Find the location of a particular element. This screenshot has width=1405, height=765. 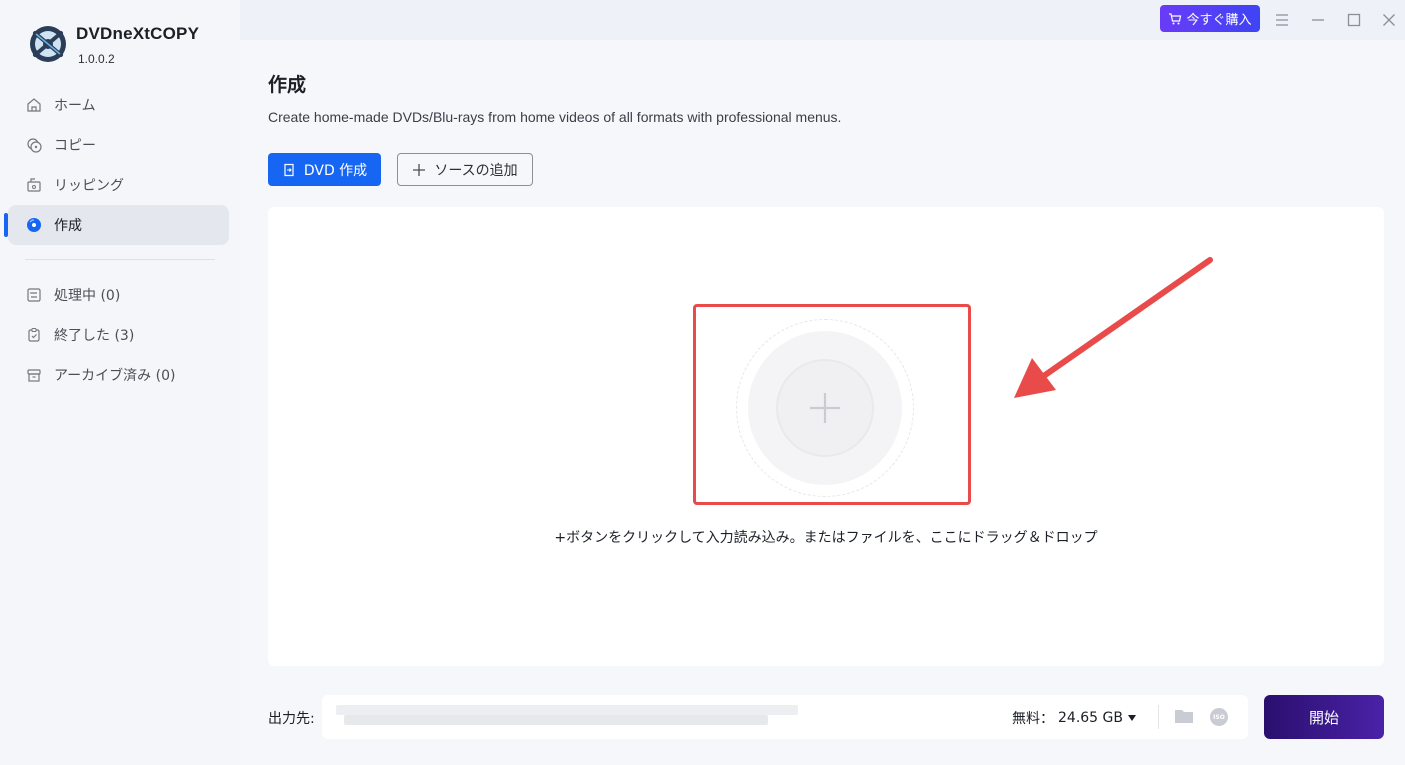

menu-button is located at coordinates (1282, 20).